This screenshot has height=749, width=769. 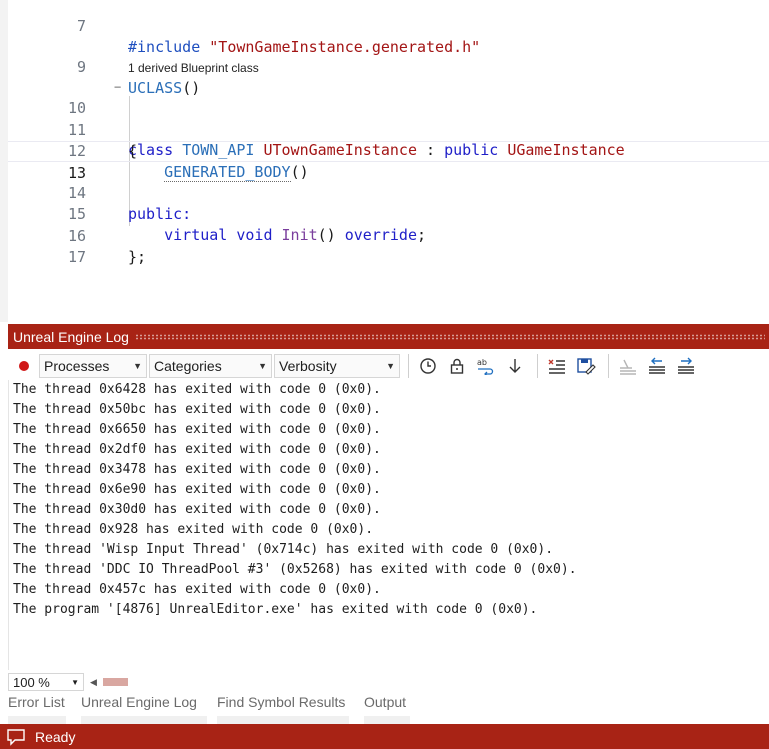 I want to click on outdent-icon, so click(x=657, y=366).